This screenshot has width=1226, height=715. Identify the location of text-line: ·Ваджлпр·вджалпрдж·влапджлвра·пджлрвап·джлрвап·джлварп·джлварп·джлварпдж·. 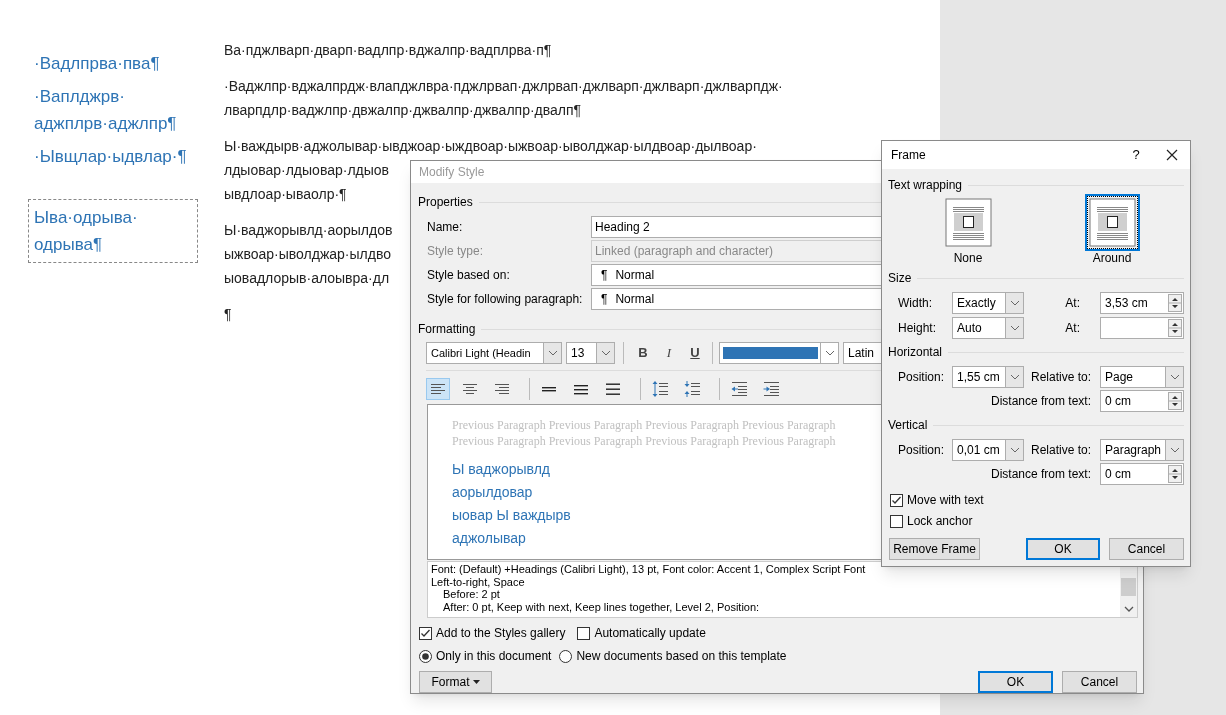
(503, 86).